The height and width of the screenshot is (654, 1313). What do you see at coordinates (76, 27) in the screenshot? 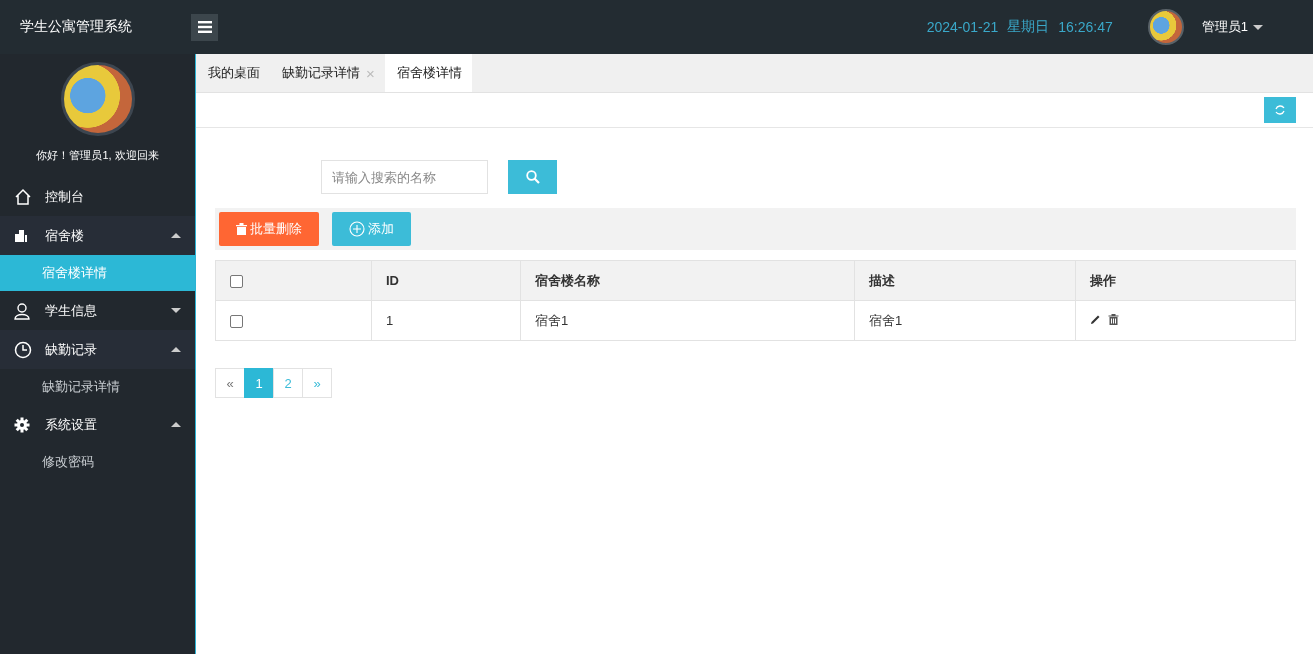
I see `app-title: 学生公寓管理系统` at bounding box center [76, 27].